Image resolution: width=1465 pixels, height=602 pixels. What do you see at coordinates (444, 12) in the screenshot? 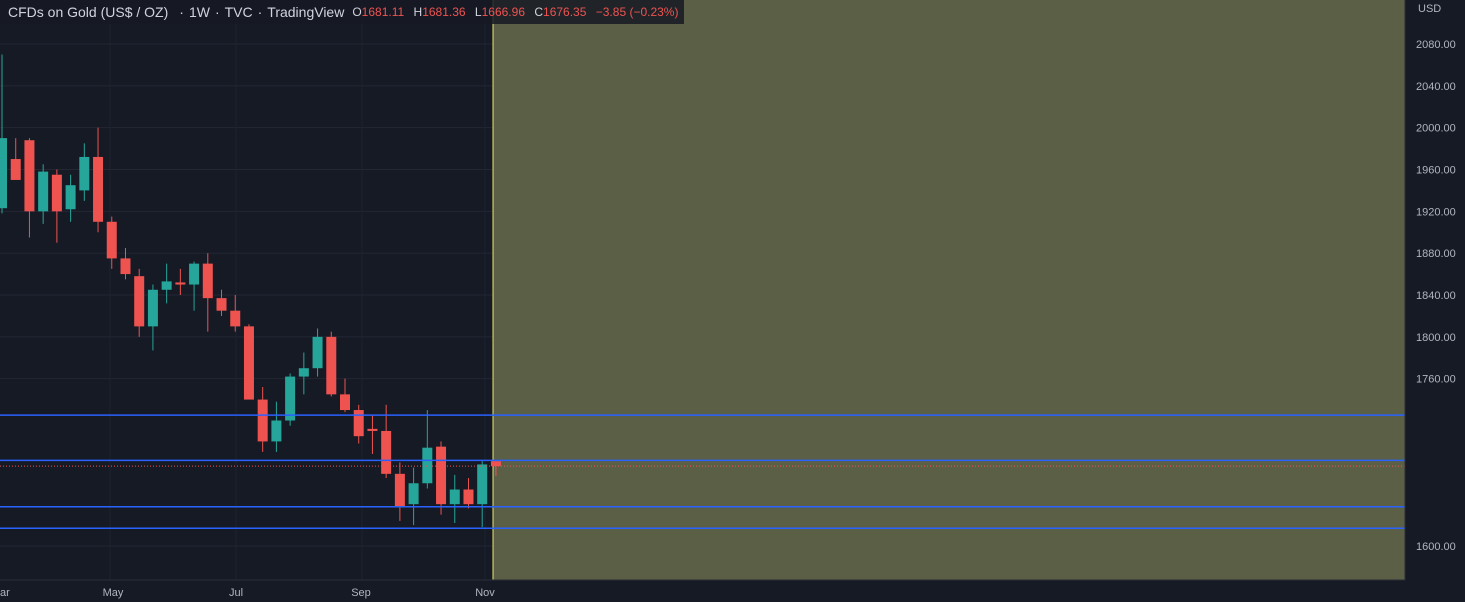
I see `high-value: 1681.36` at bounding box center [444, 12].